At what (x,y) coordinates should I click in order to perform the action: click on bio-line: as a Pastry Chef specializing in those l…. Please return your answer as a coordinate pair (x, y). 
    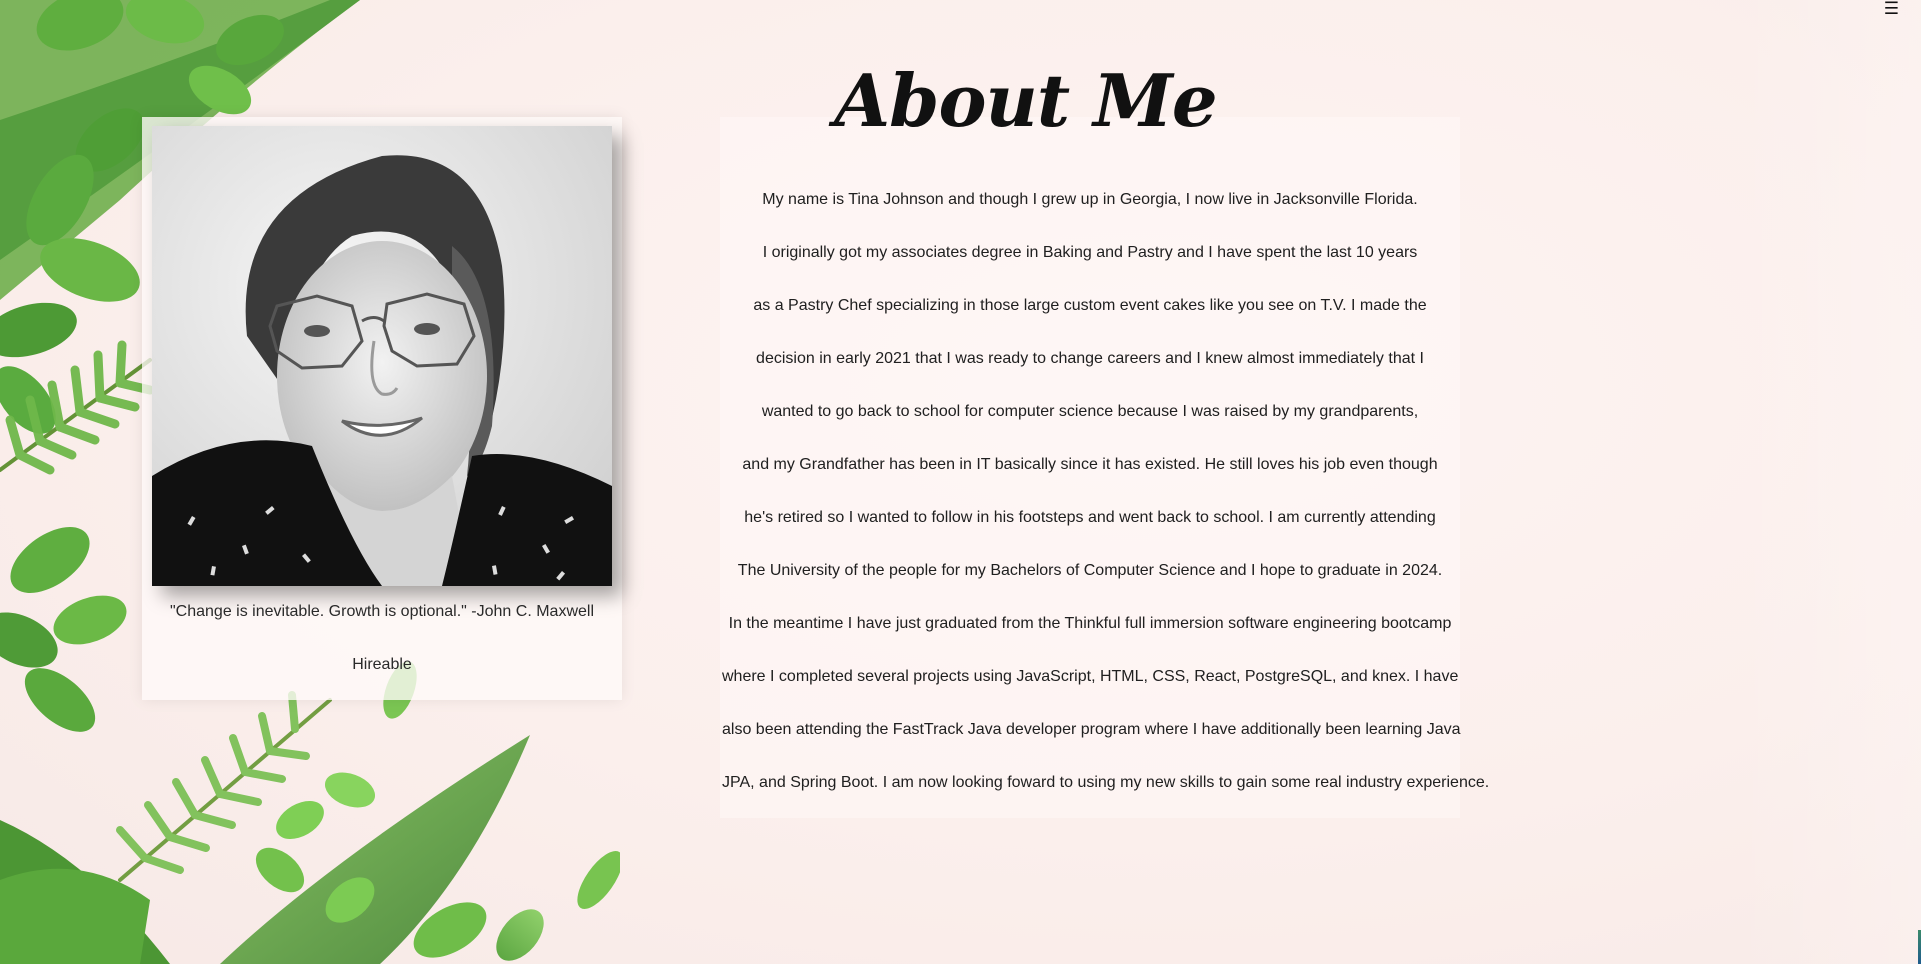
    Looking at the image, I should click on (1090, 305).